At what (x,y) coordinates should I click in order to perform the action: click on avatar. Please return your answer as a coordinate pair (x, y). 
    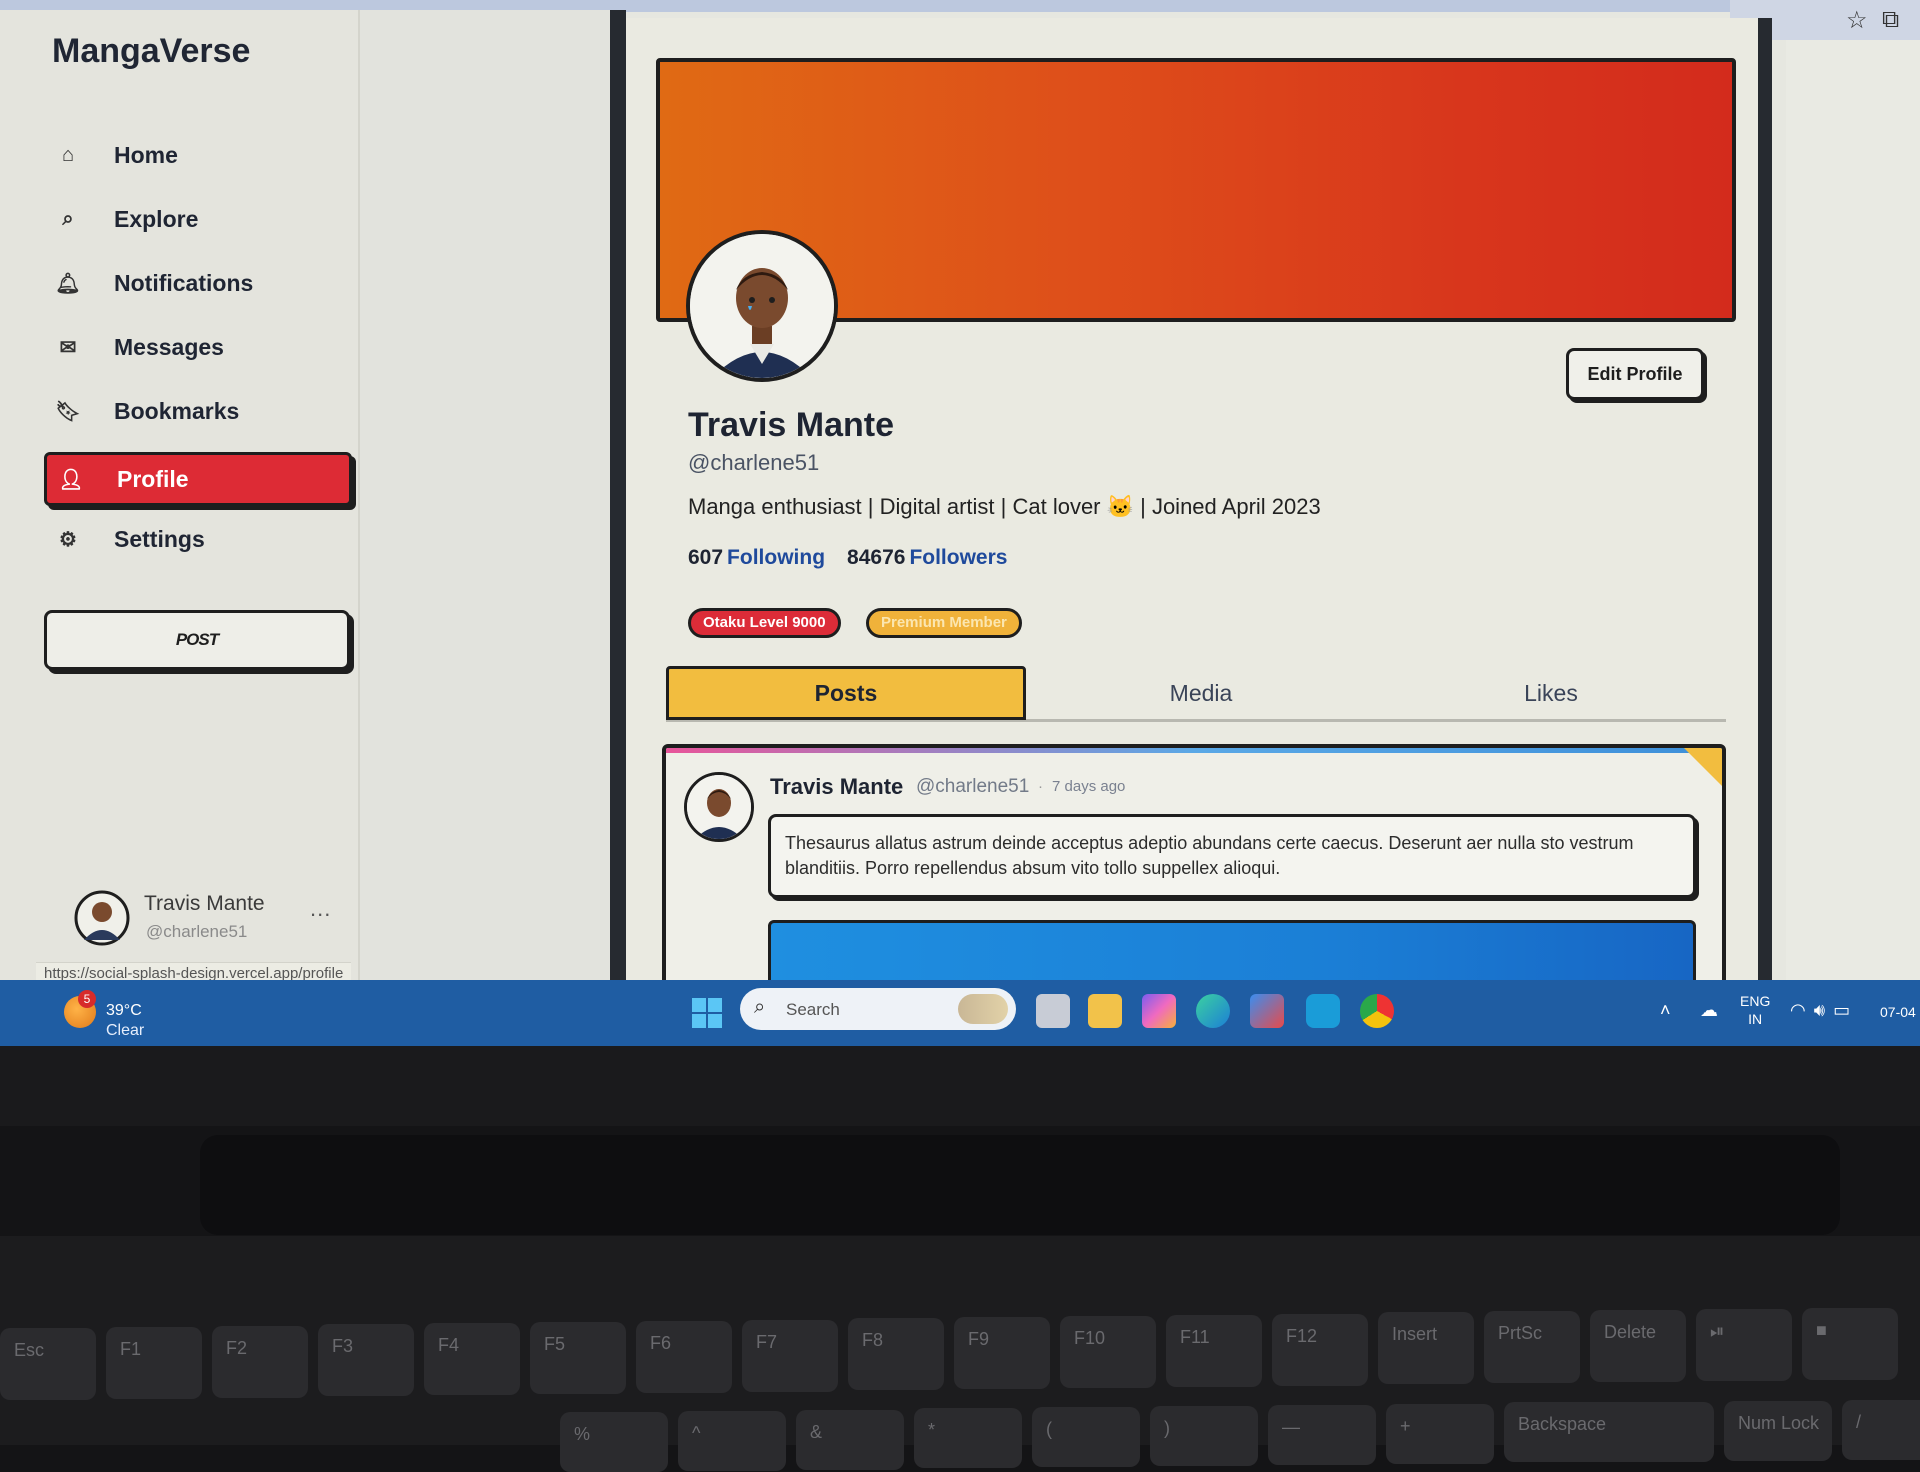
    Looking at the image, I should click on (102, 918).